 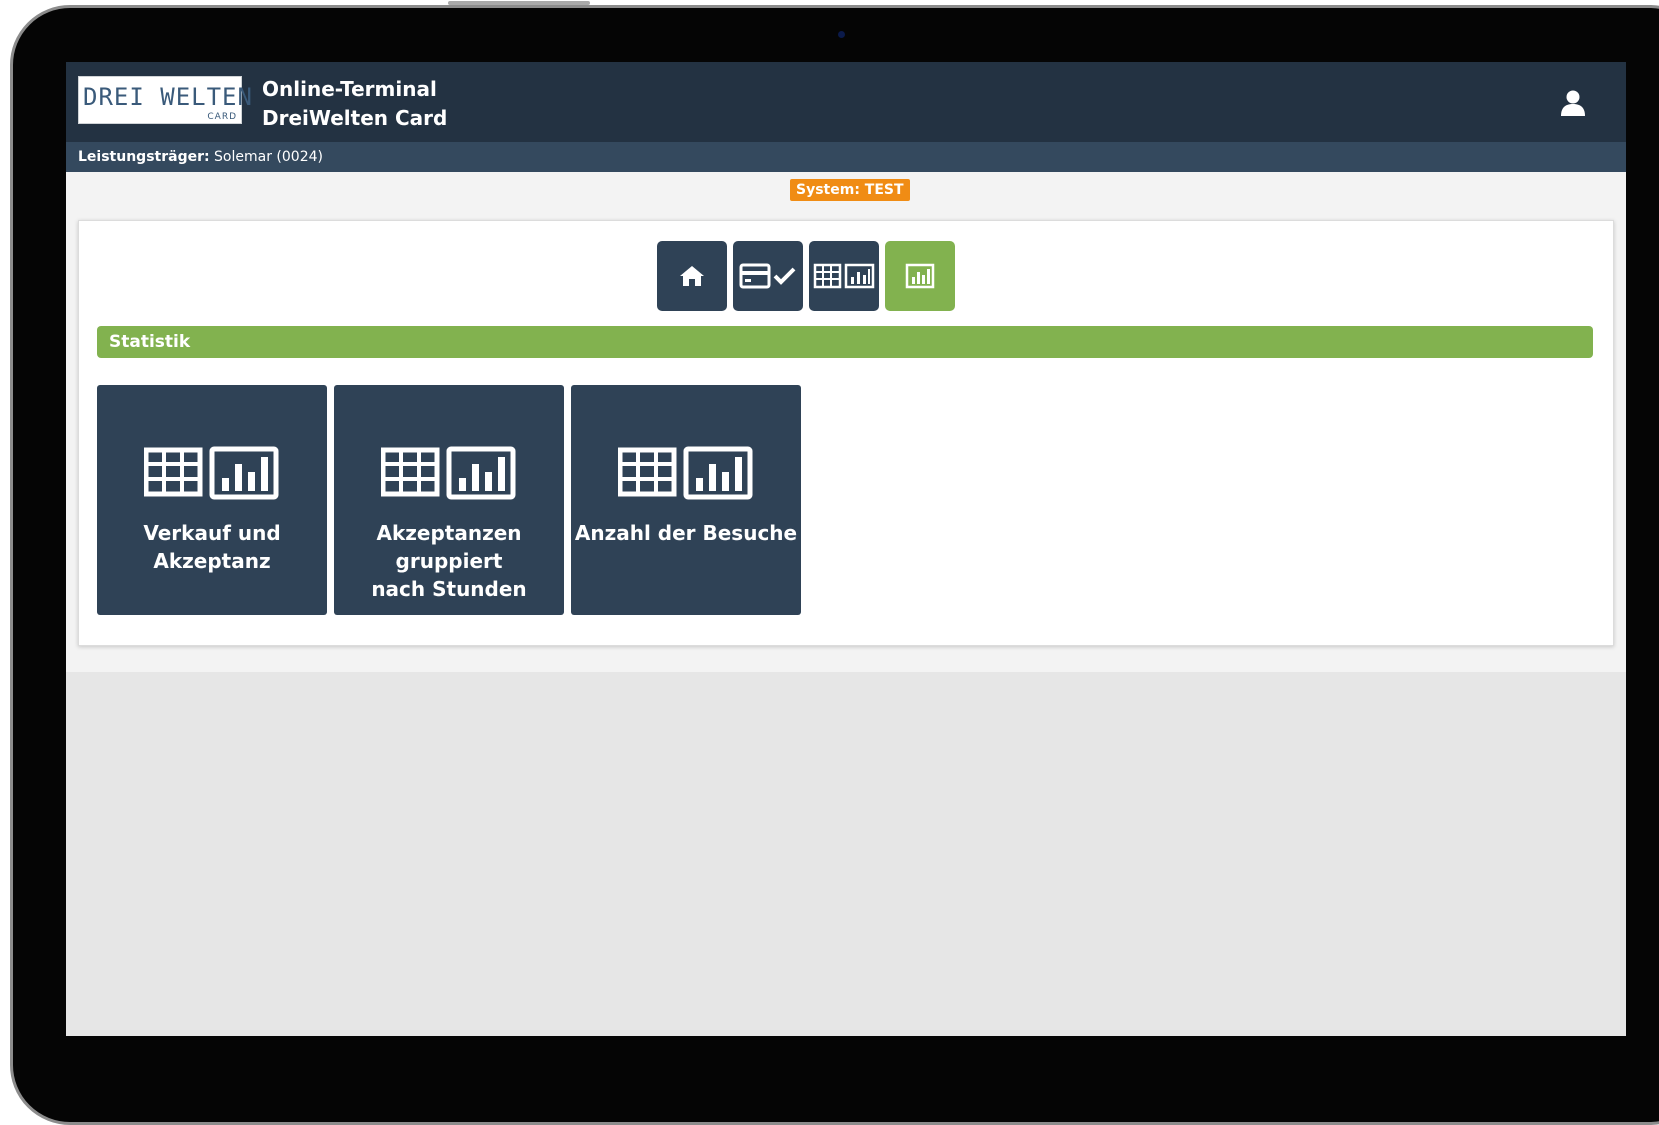 I want to click on app-title: Online-Terminal DreiWelten Card, so click(x=354, y=104).